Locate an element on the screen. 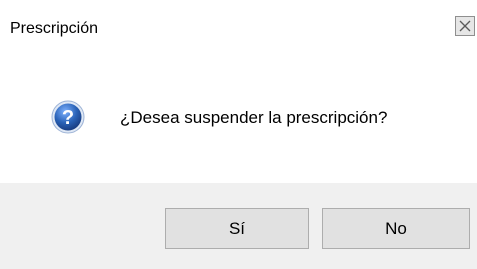 This screenshot has width=477, height=269. close-button is located at coordinates (465, 26).